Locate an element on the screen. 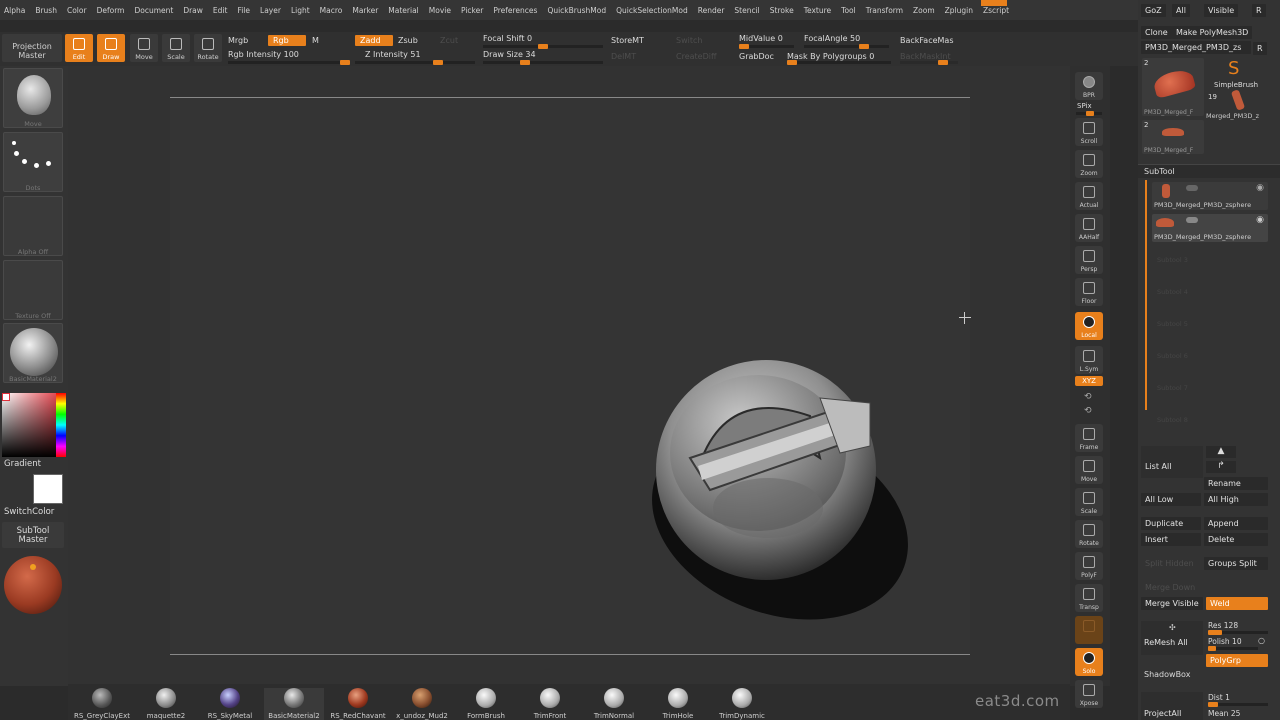  menu-item: Transform is located at coordinates (884, 10).